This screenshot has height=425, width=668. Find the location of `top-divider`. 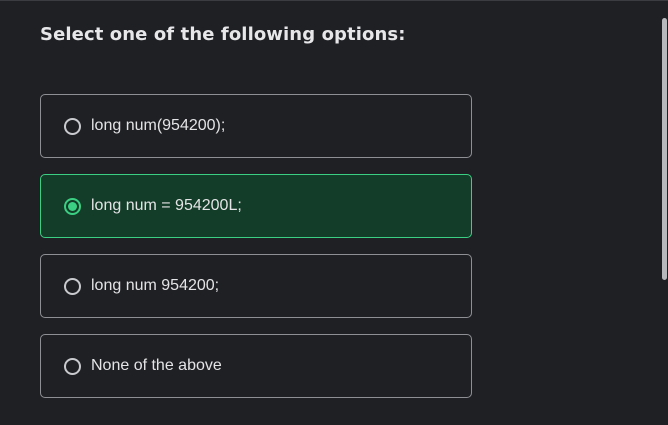

top-divider is located at coordinates (334, 0).